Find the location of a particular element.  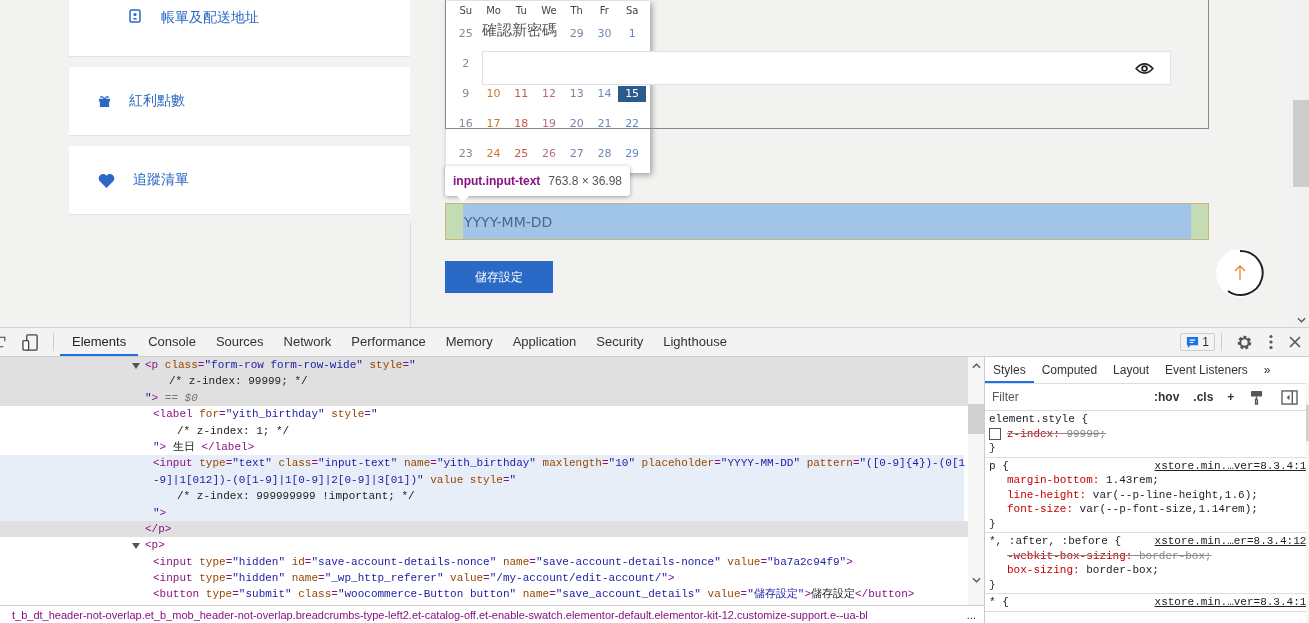

devtools-tab: Network is located at coordinates (307, 342).